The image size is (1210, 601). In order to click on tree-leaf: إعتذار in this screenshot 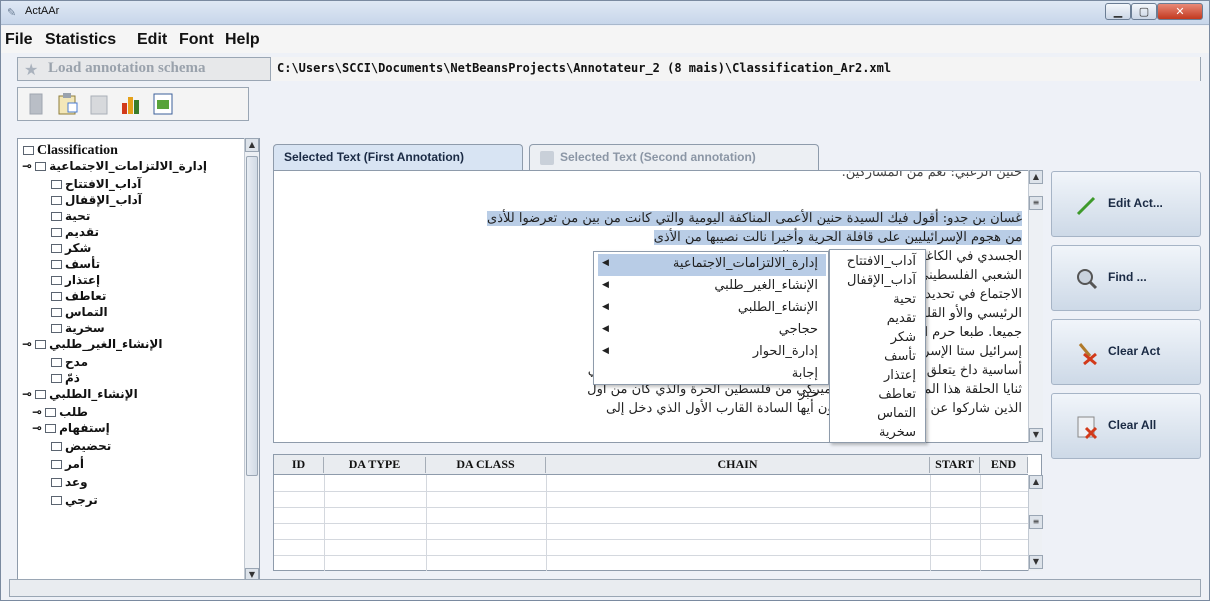, I will do `click(74, 280)`.